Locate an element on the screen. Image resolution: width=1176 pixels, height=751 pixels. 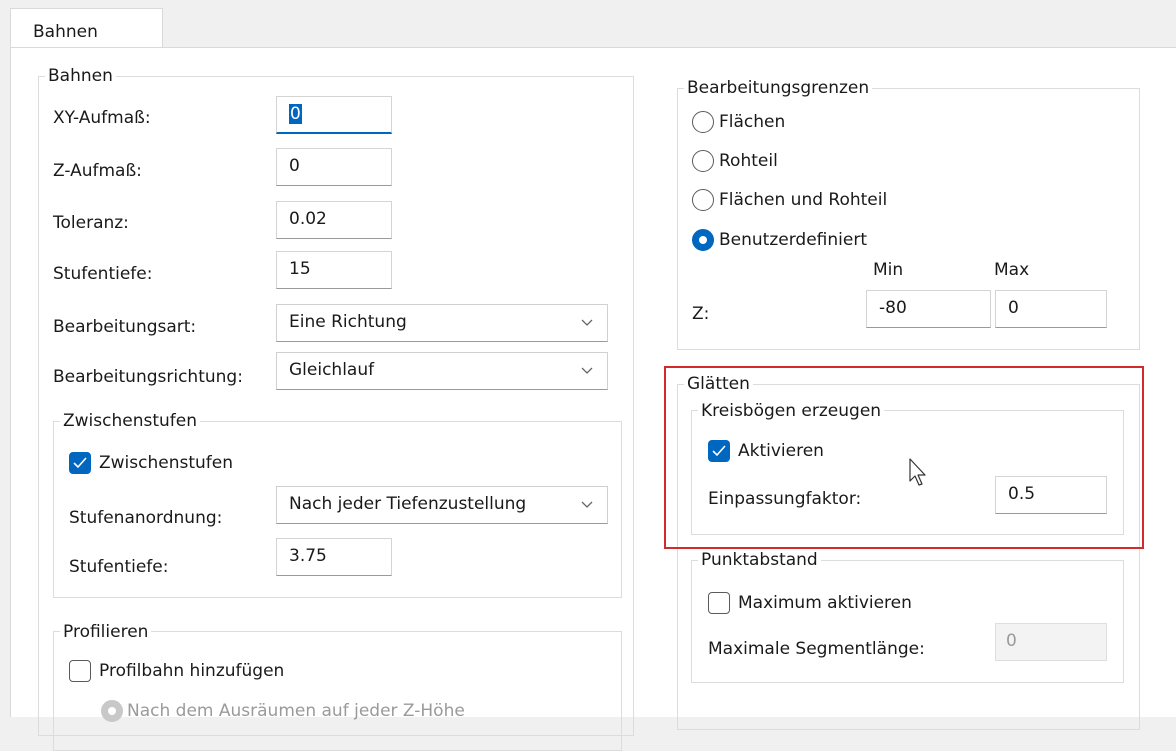
maximum-aktivieren-label: Maximum aktivieren is located at coordinates (825, 603).